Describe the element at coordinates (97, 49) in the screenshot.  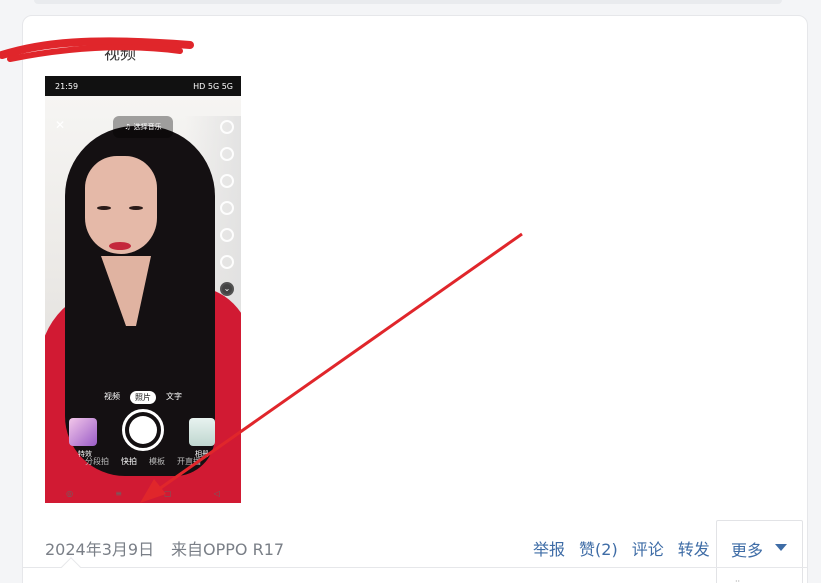
I see `redaction-scribble` at that location.